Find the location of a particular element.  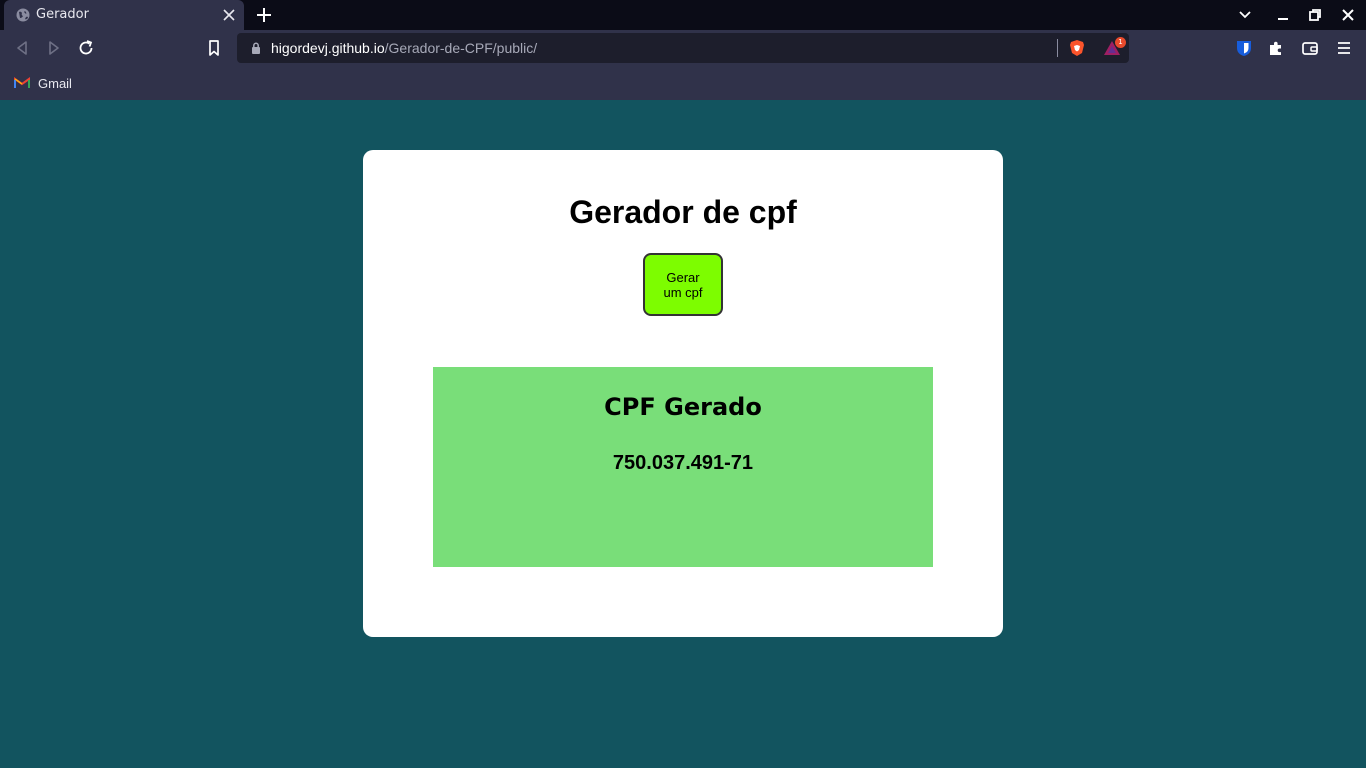

restore-icon is located at coordinates (1315, 15).